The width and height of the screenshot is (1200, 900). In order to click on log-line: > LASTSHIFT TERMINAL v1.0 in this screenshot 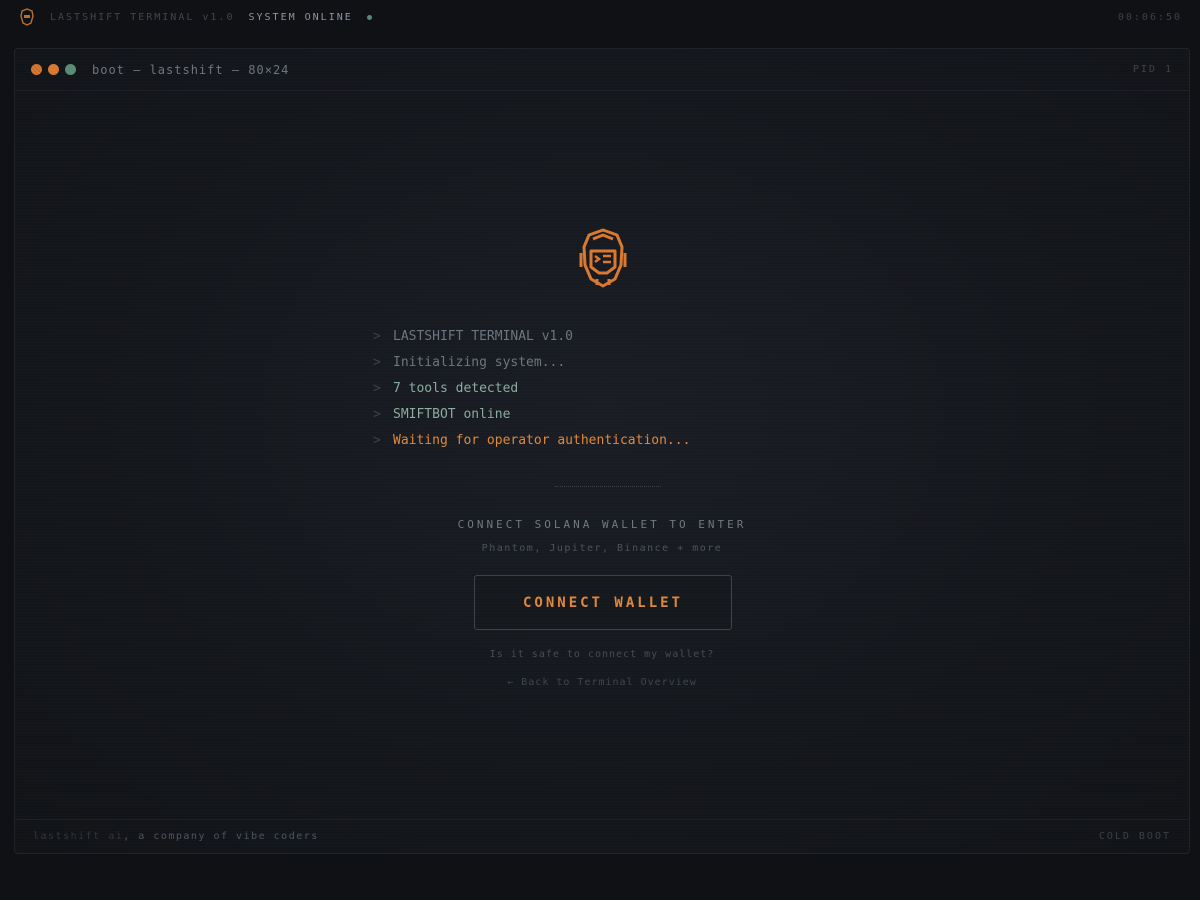, I will do `click(613, 336)`.